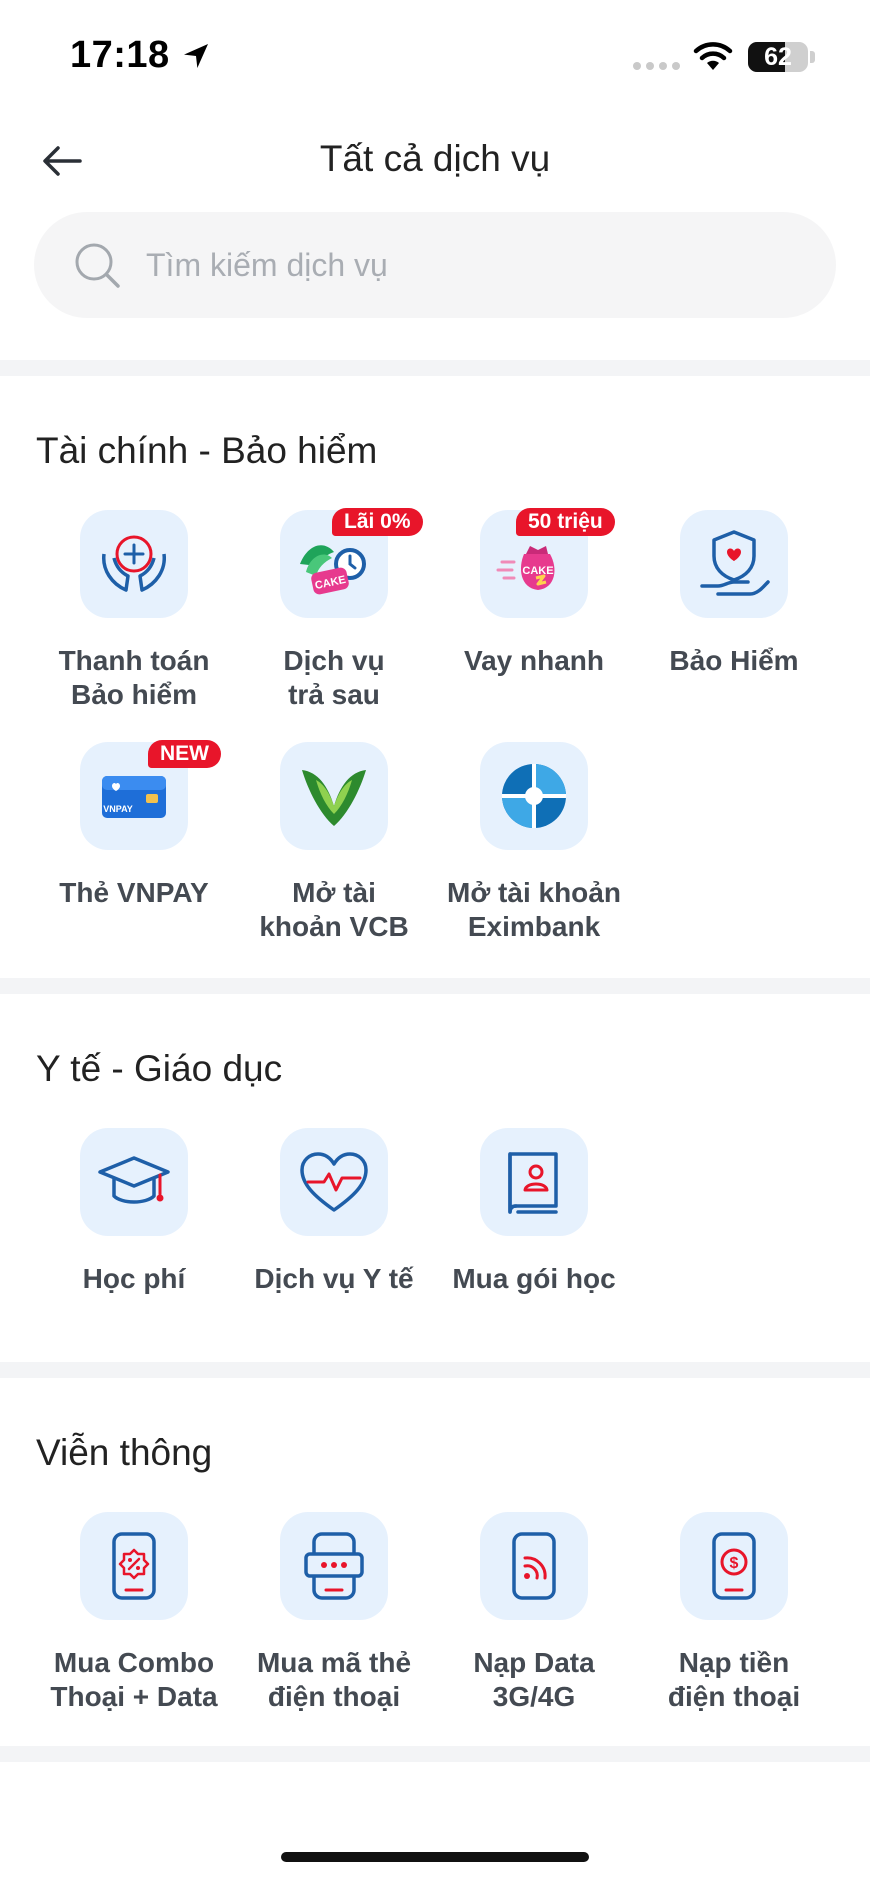 The height and width of the screenshot is (1883, 870). What do you see at coordinates (534, 909) in the screenshot?
I see `service-label: Mở tài khoản Eximbank` at bounding box center [534, 909].